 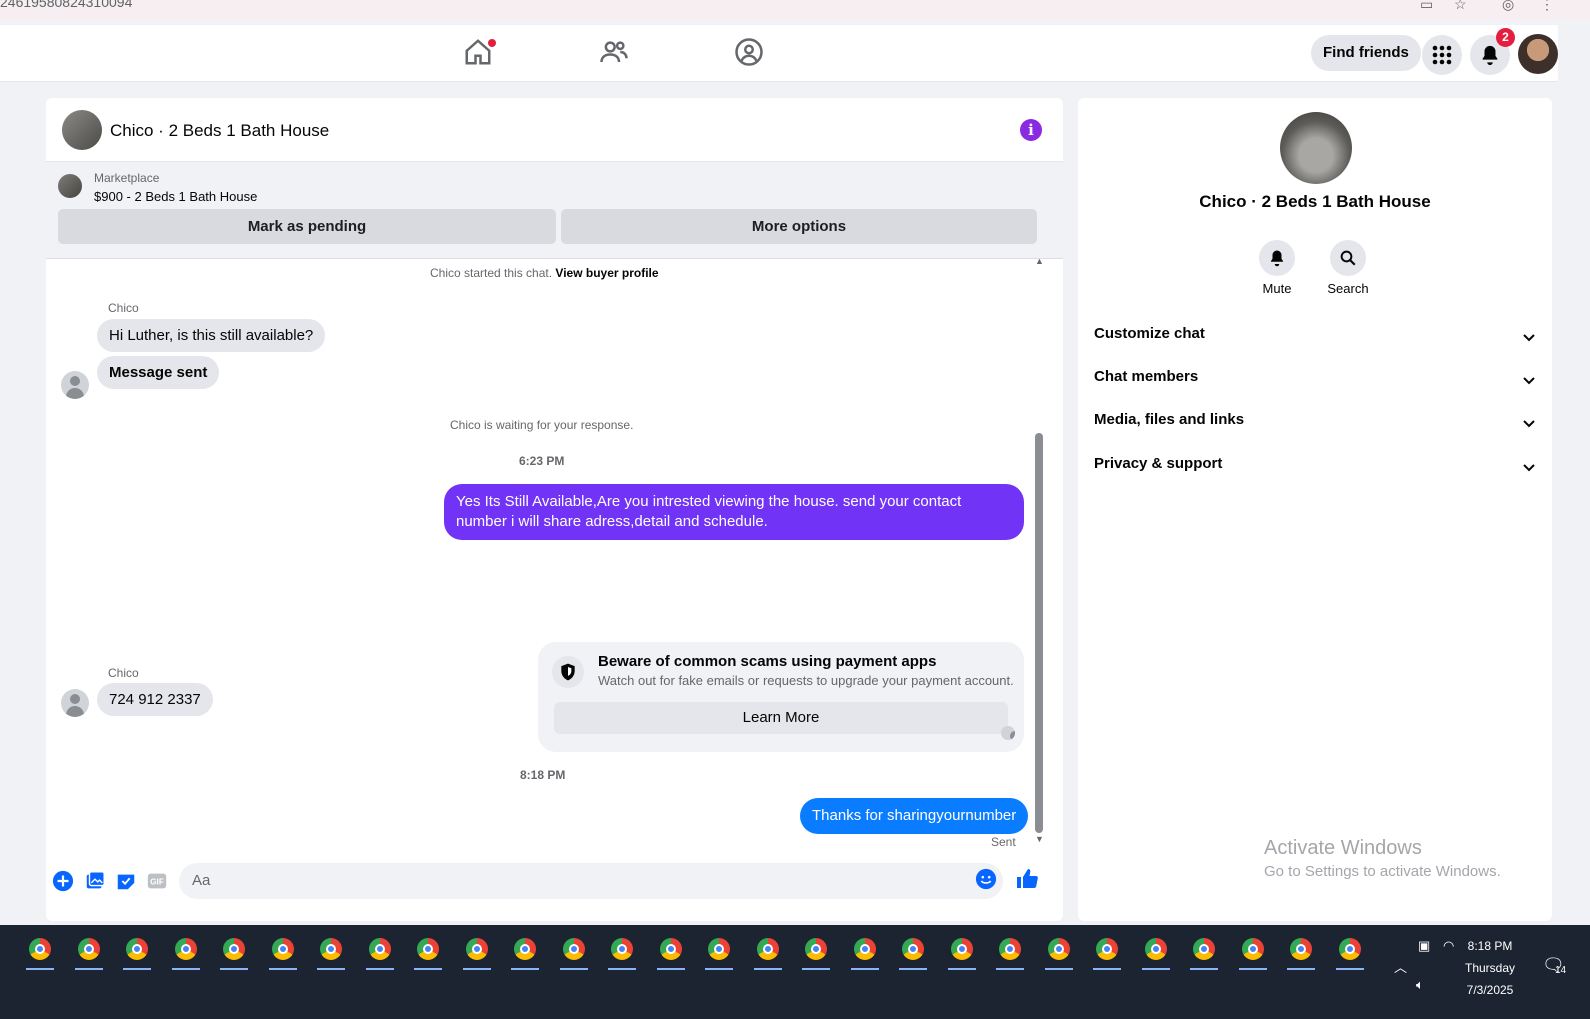 I want to click on svg-text: GIF, so click(x=157, y=882).